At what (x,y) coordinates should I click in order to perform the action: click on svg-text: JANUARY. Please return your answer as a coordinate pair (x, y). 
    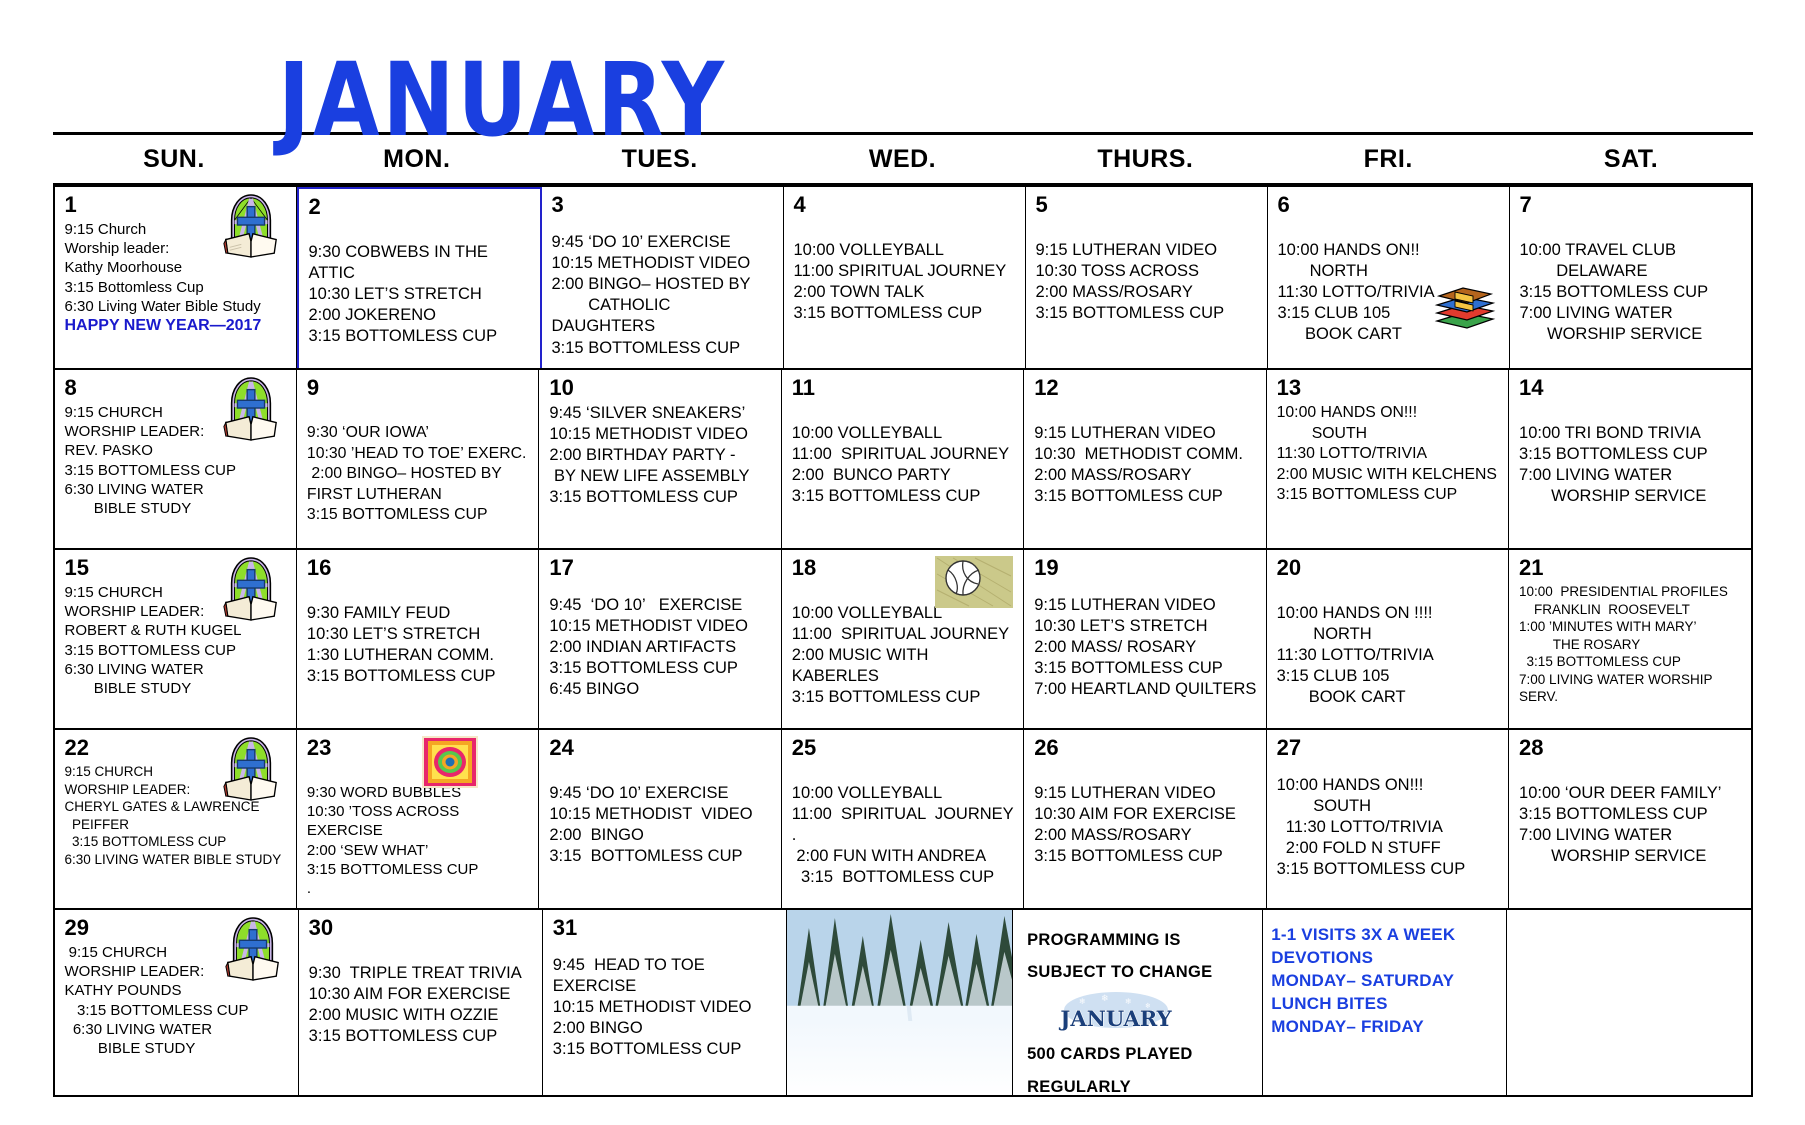
    Looking at the image, I should click on (1115, 1018).